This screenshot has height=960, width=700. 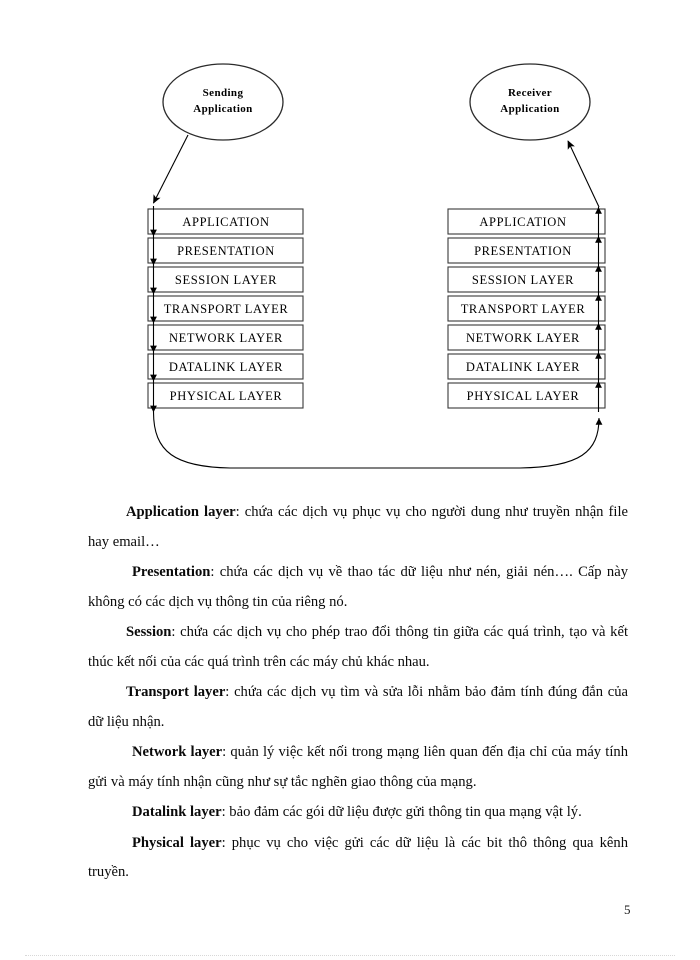 What do you see at coordinates (222, 109) in the screenshot?
I see `sending-application-label-line2: Application` at bounding box center [222, 109].